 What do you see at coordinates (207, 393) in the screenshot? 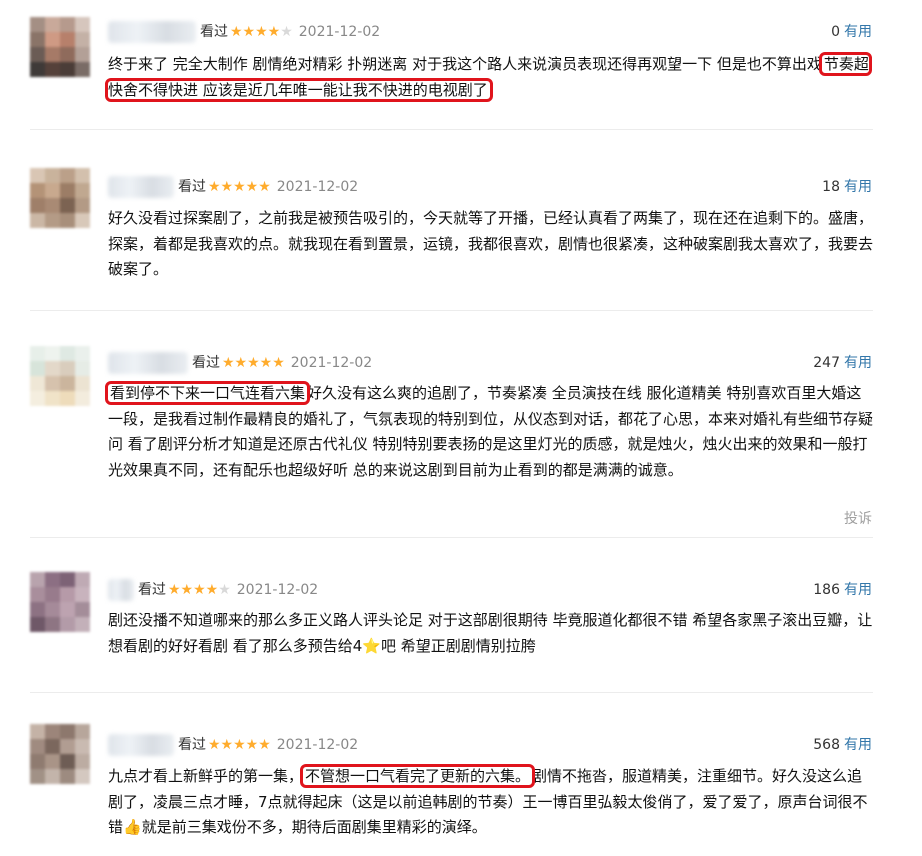
I see `highlighted-text: 看到停不下来一口气连看六集` at bounding box center [207, 393].